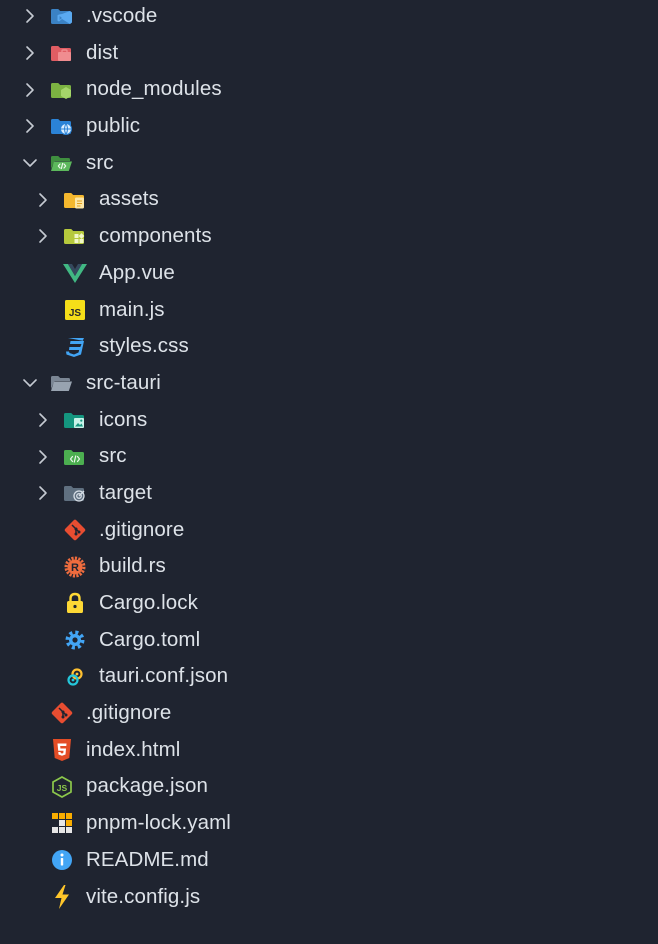 This screenshot has width=658, height=944. Describe the element at coordinates (164, 676) in the screenshot. I see `tree-item-label: tauri.conf.json` at that location.